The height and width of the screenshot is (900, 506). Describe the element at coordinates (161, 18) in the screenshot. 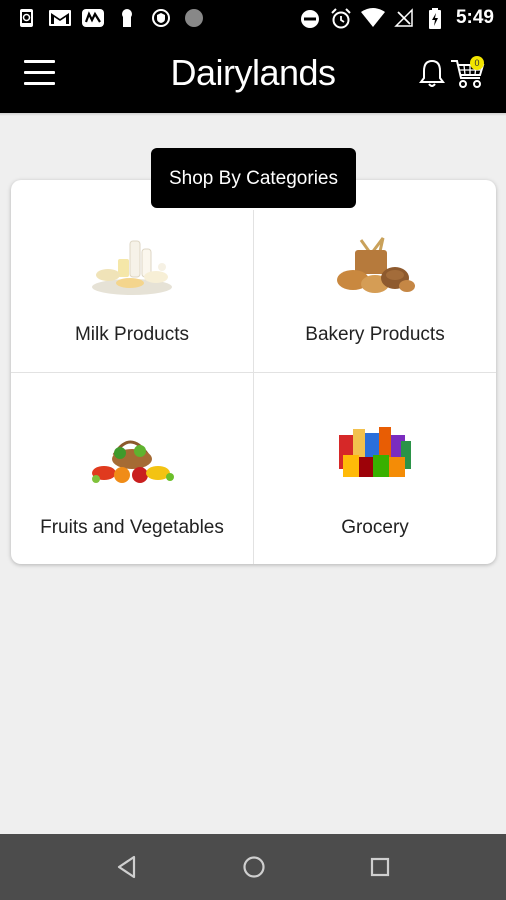

I see `shield-icon` at that location.